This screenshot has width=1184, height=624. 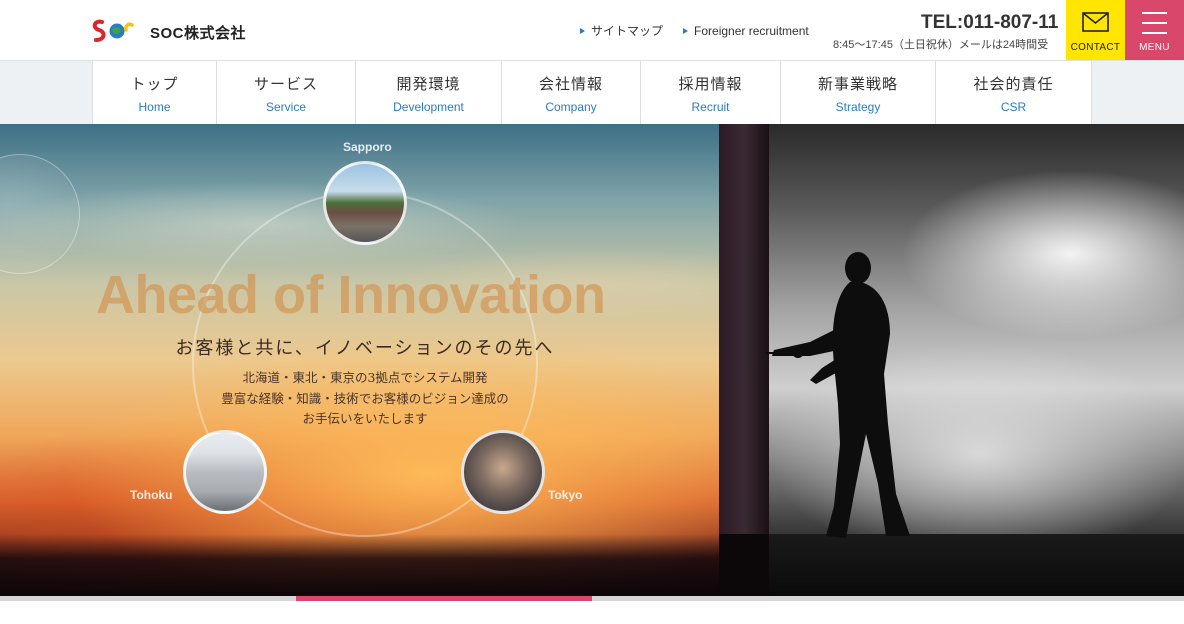 What do you see at coordinates (370, 565) in the screenshot?
I see `grass-silhouette` at bounding box center [370, 565].